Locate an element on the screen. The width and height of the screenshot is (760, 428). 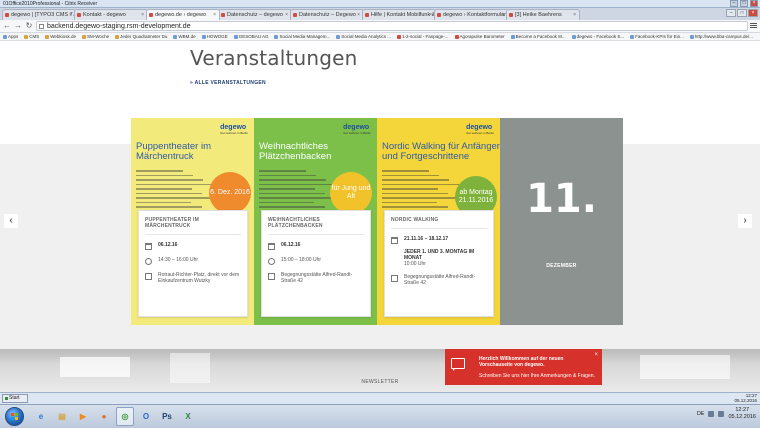
slider-next-button: › is located at coordinates (745, 221).